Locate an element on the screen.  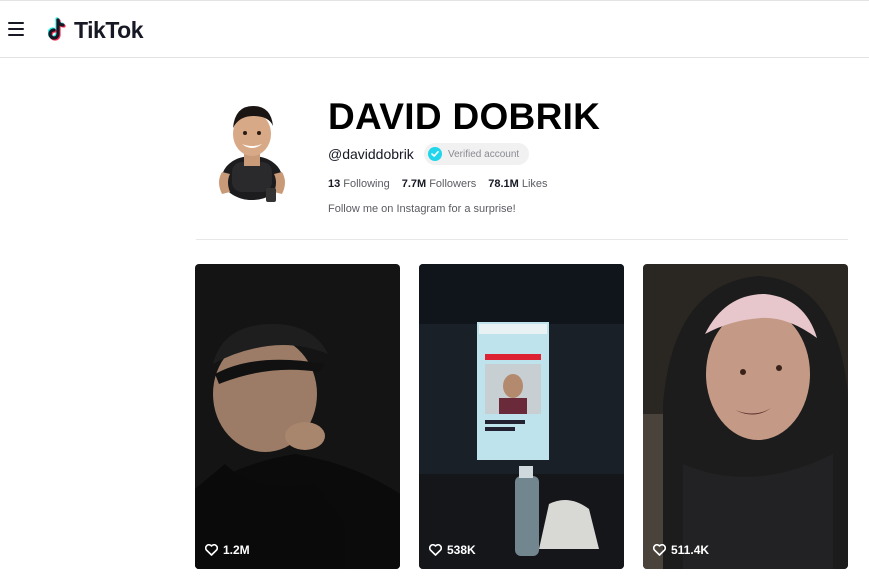
likes-stat: 78.1M Likes is located at coordinates (517, 184).